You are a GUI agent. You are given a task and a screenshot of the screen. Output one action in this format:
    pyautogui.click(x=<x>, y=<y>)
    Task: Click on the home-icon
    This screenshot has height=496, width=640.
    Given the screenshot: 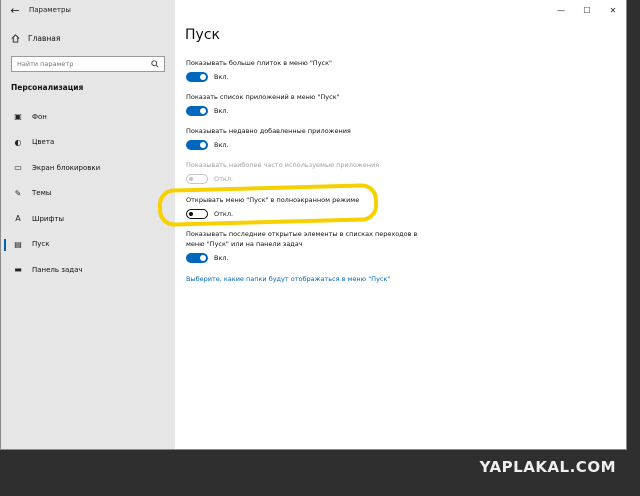 What is the action you would take?
    pyautogui.click(x=15, y=38)
    